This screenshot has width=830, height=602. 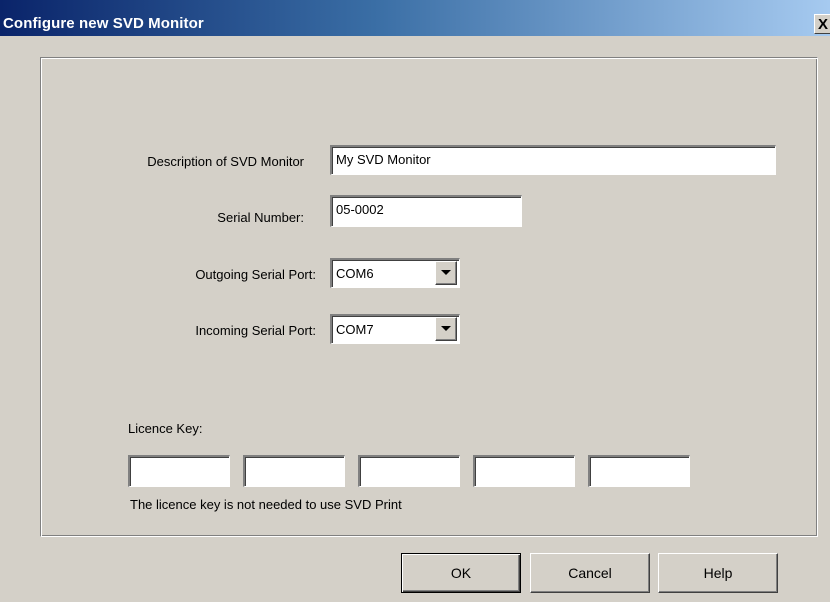 What do you see at coordinates (553, 160) in the screenshot?
I see `description-input: My SVD Monitor` at bounding box center [553, 160].